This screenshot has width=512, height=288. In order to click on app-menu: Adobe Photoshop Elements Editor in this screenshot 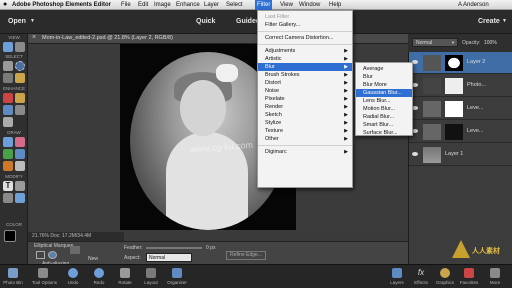, I will do `click(61, 5)`.